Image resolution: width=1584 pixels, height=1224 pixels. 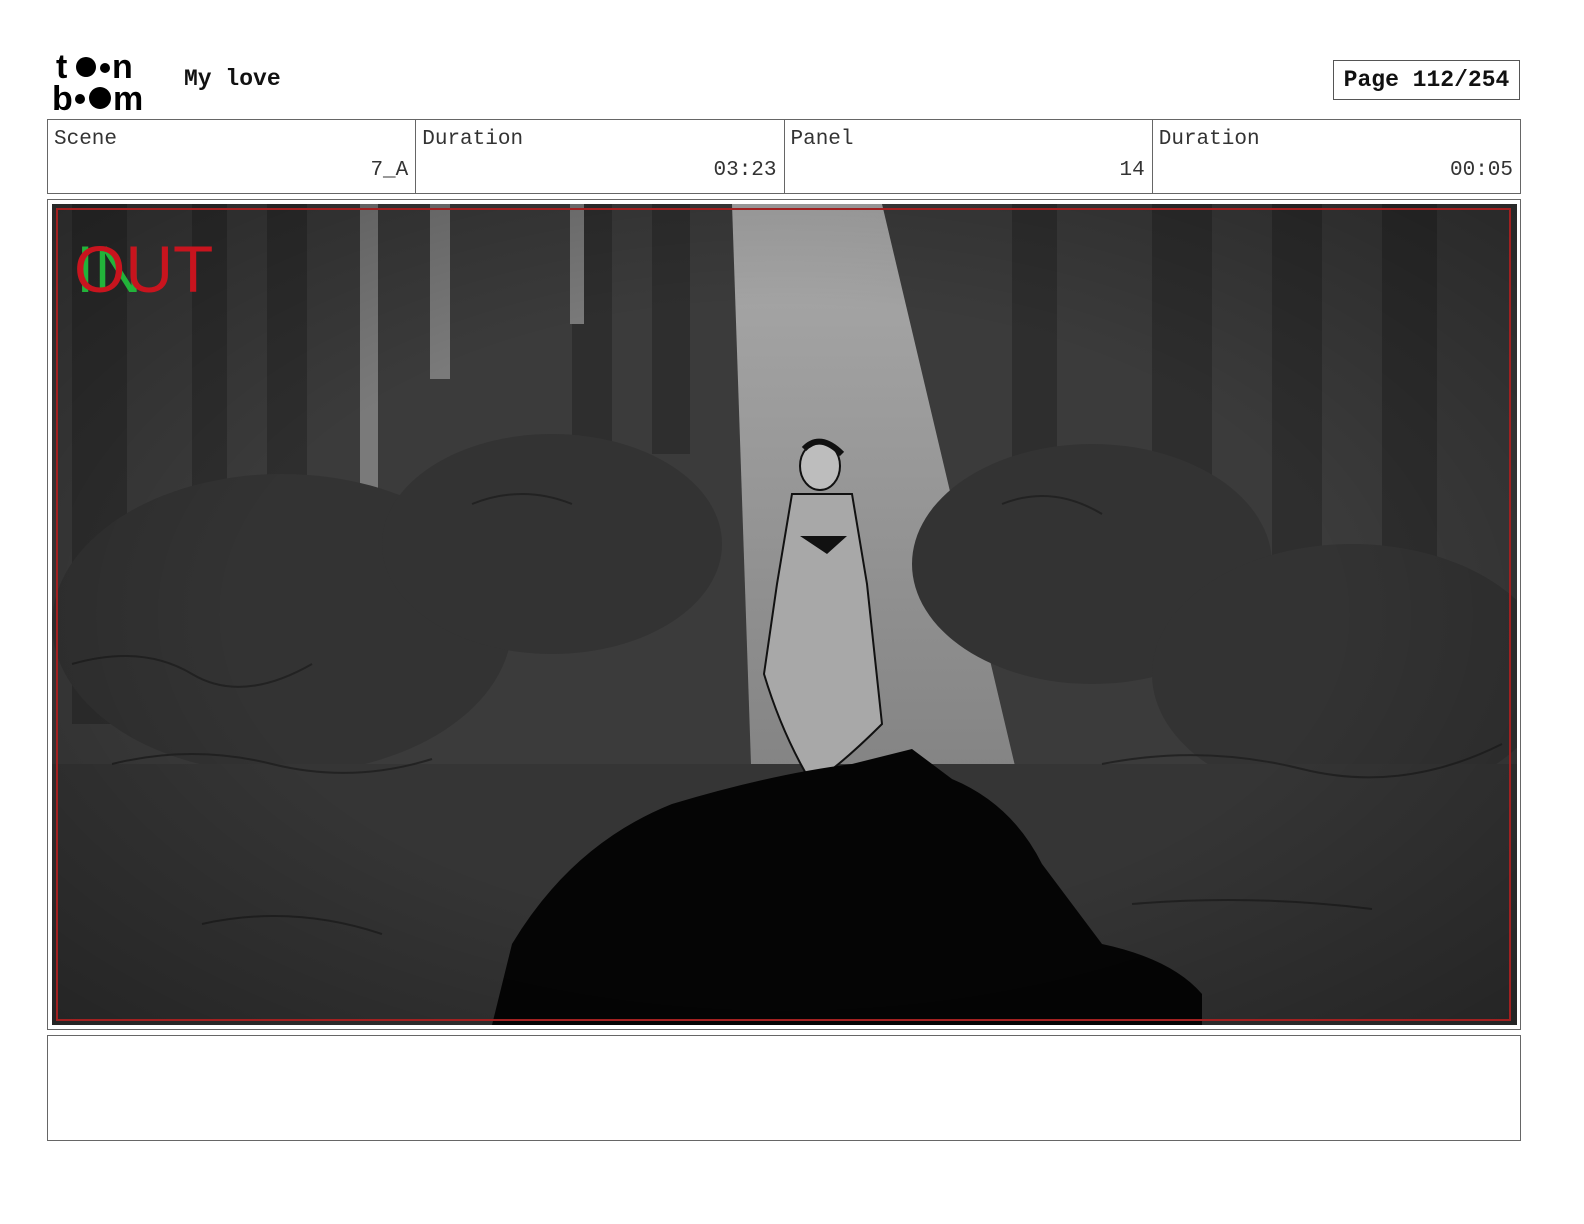 What do you see at coordinates (86, 139) in the screenshot?
I see `scene-label: Scene` at bounding box center [86, 139].